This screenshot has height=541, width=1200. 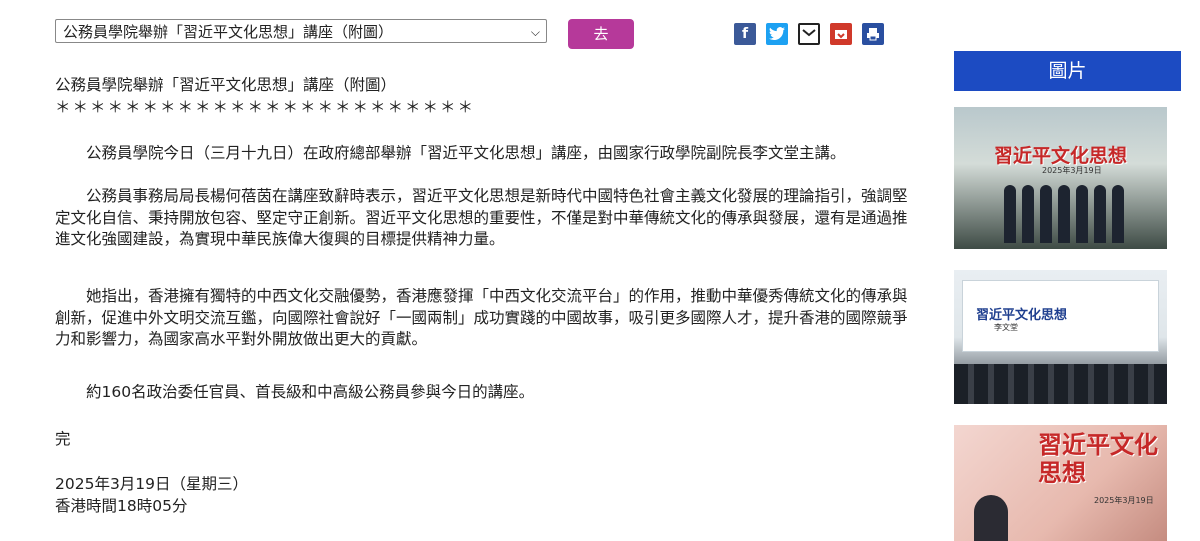 What do you see at coordinates (310, 392) in the screenshot?
I see `paragraph-4: 約160名政治委任官員、首長級和中高級公務員參與今日的講座。` at bounding box center [310, 392].